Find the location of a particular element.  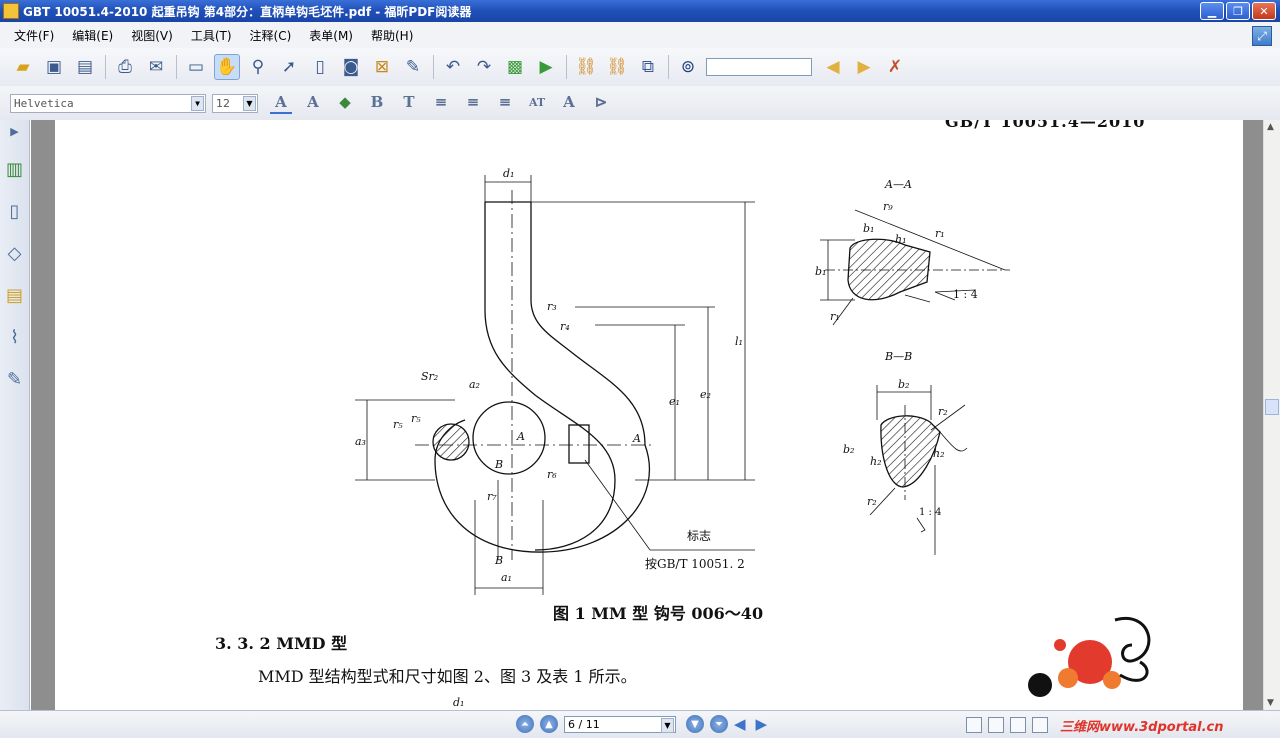

text-highlight-icon: A is located at coordinates (313, 103).